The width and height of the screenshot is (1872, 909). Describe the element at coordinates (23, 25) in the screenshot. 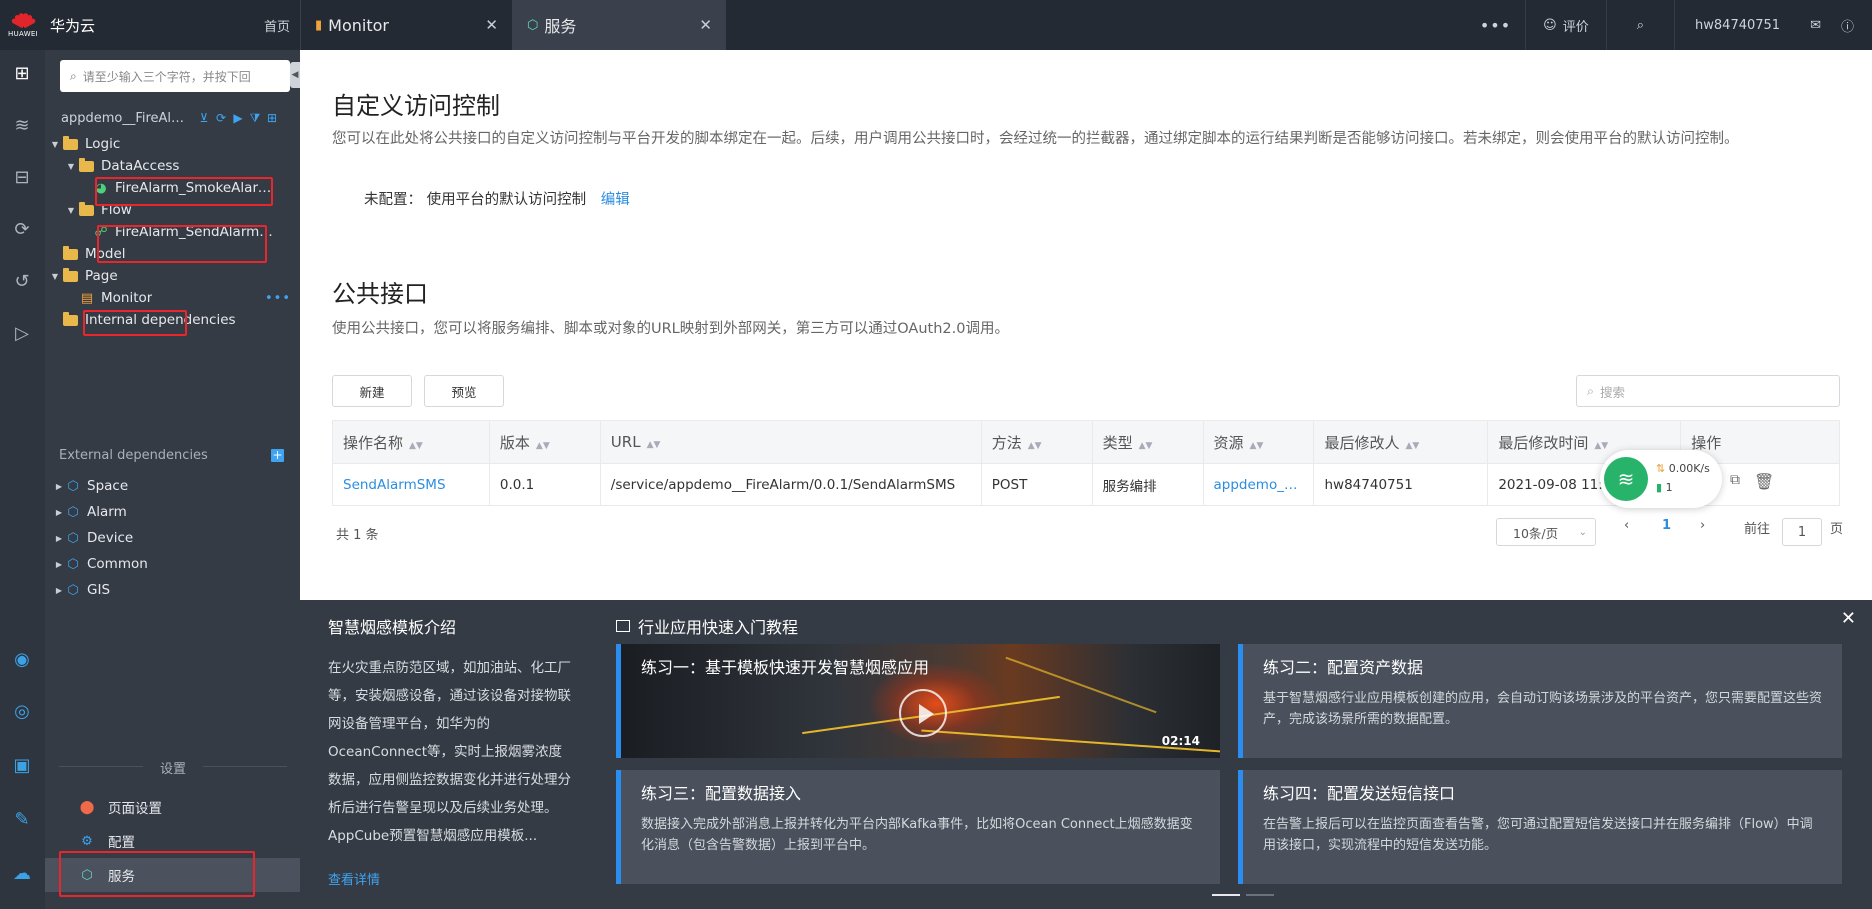

I see `huawei-logo: HUAWEI` at that location.